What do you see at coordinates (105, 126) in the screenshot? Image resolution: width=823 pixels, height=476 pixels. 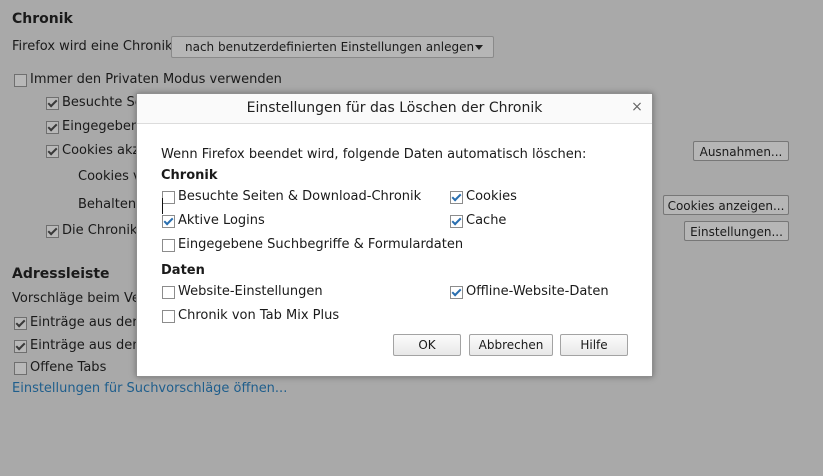 I see `entered-label: Eingegebene` at bounding box center [105, 126].